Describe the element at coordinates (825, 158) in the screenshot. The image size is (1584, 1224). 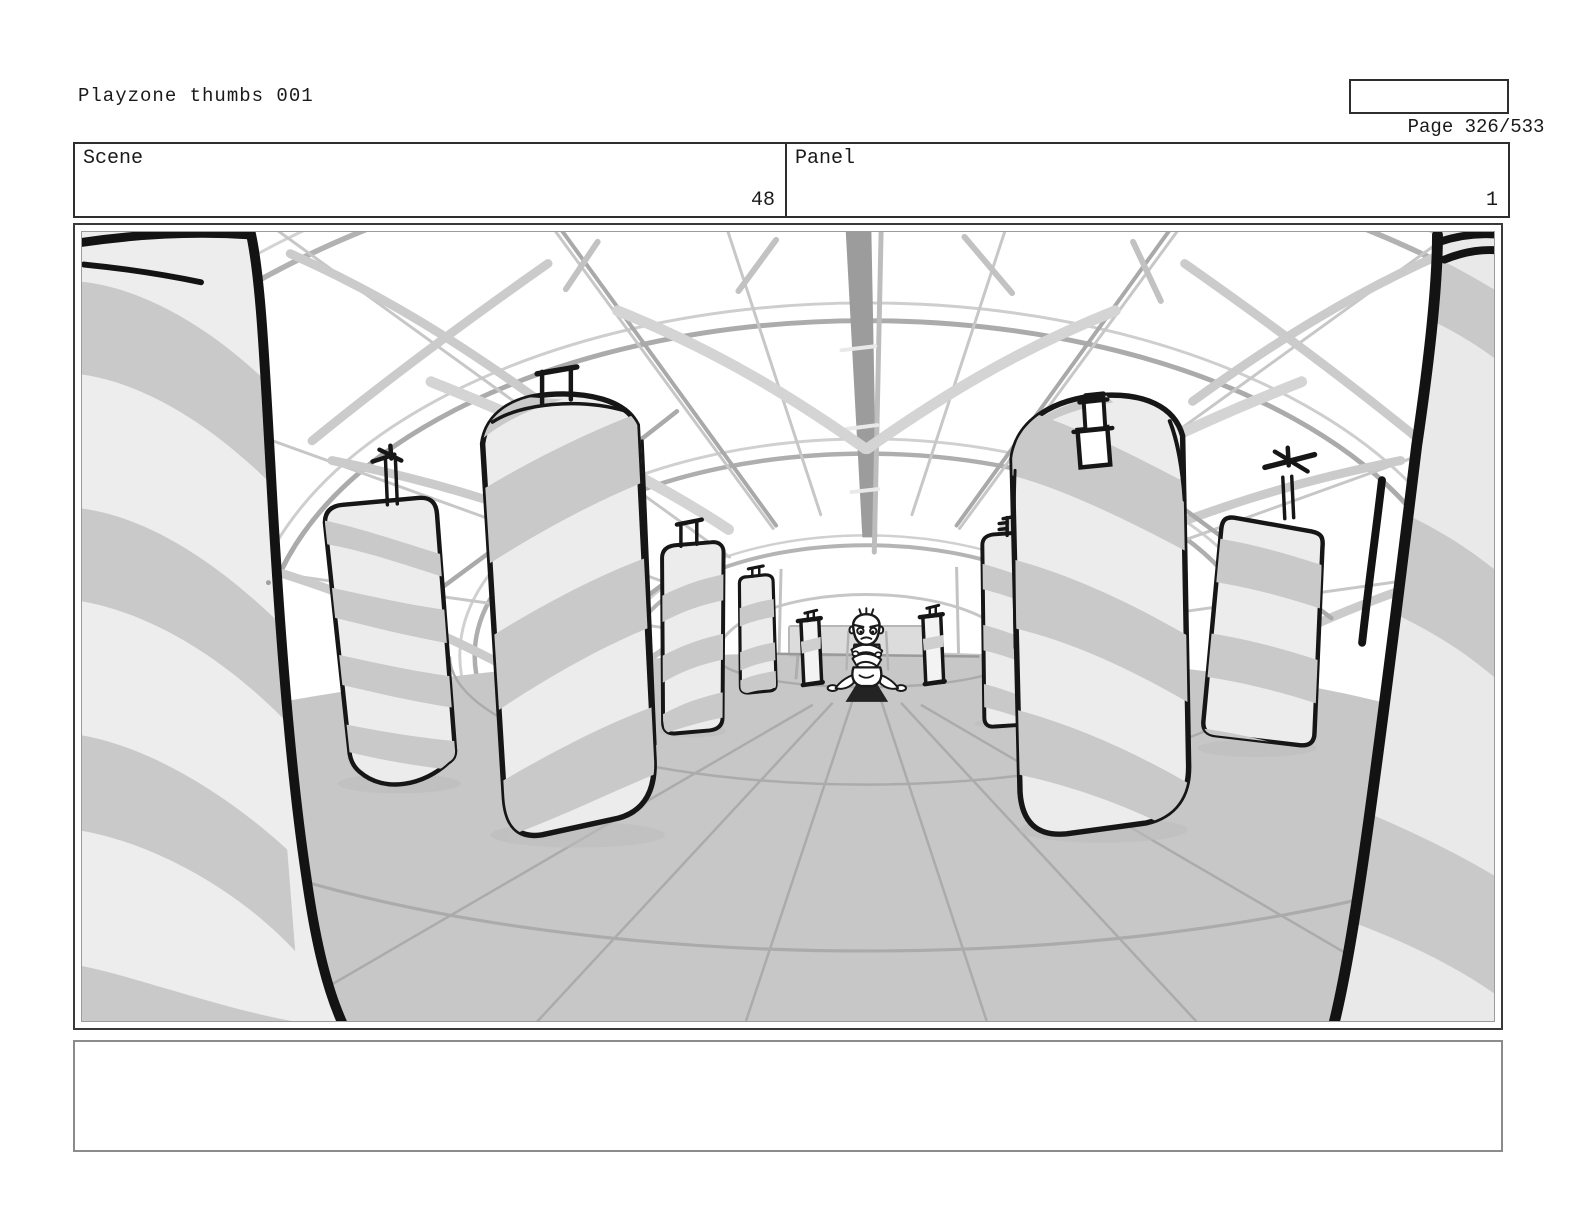
I see `panel-label: Panel` at that location.